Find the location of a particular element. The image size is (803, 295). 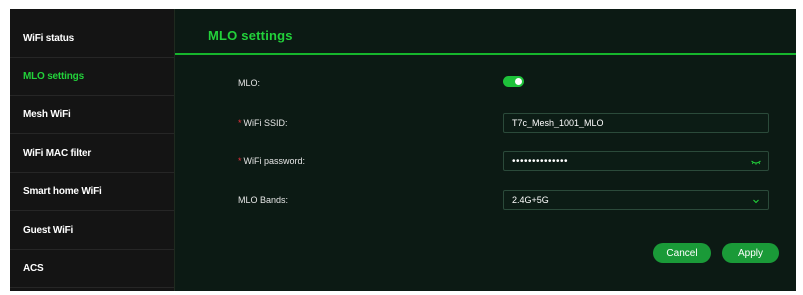

title-divider is located at coordinates (485, 54).